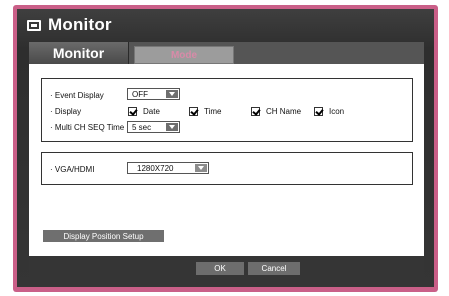 This screenshot has width=449, height=296. I want to click on multi-ch-seq-time-label: · Multi CH SEQ Time, so click(87, 127).